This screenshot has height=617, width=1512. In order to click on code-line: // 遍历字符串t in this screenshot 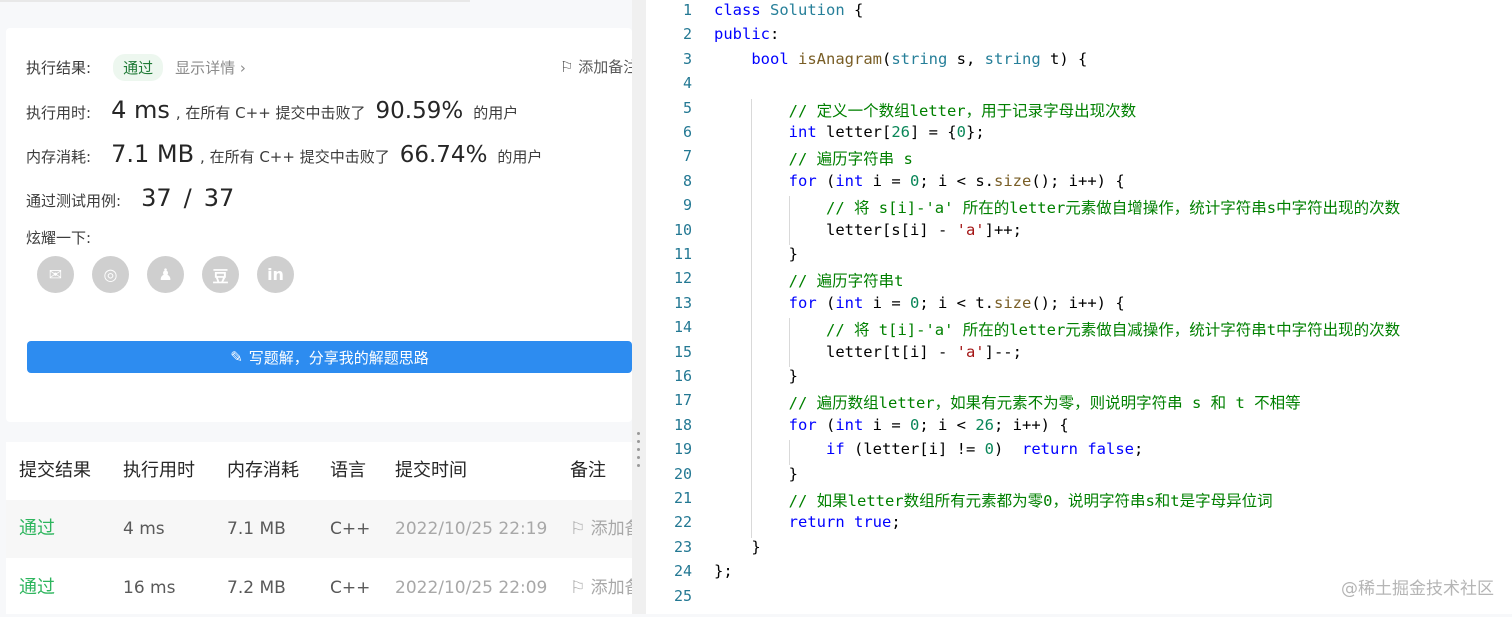, I will do `click(846, 281)`.